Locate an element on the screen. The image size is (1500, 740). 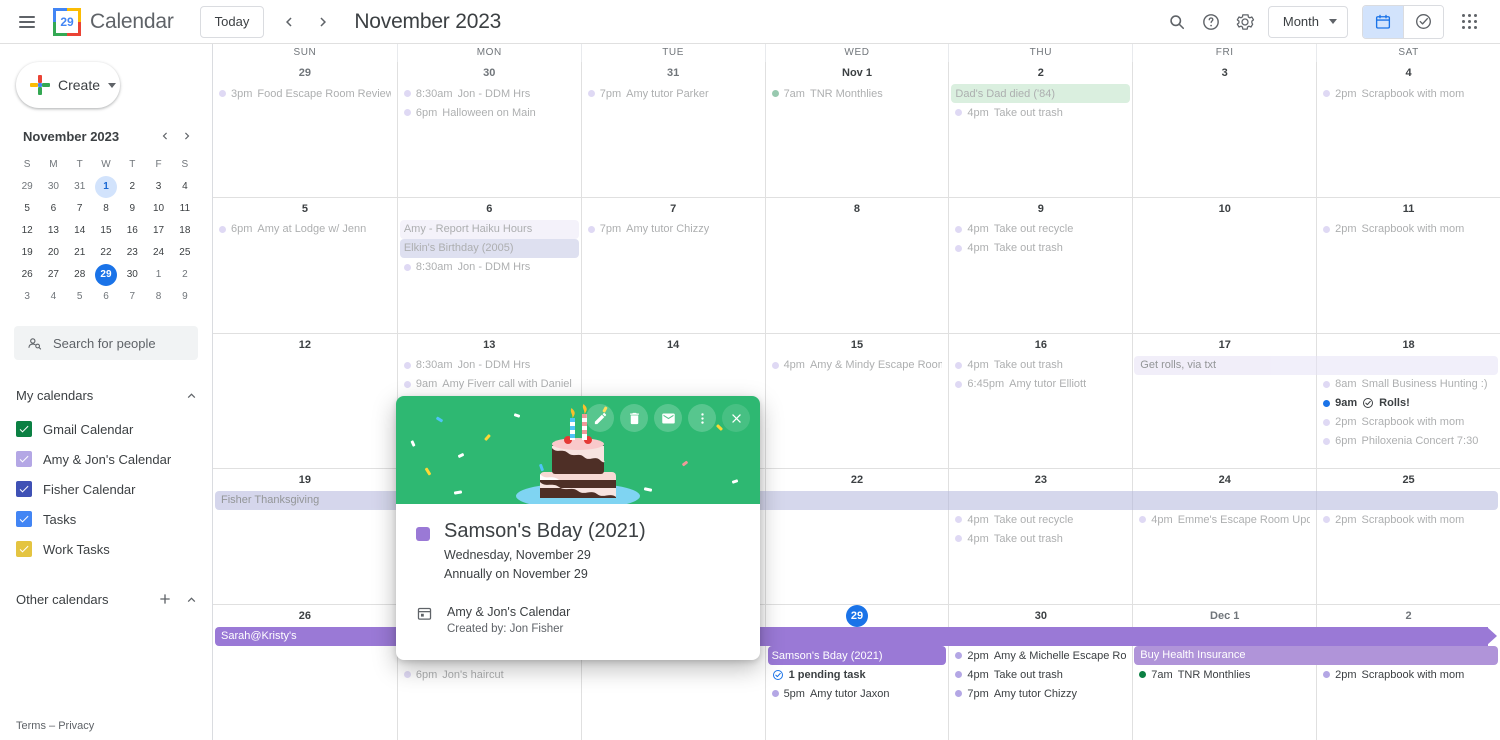
mini-calendar-day: 22 is located at coordinates (106, 253).